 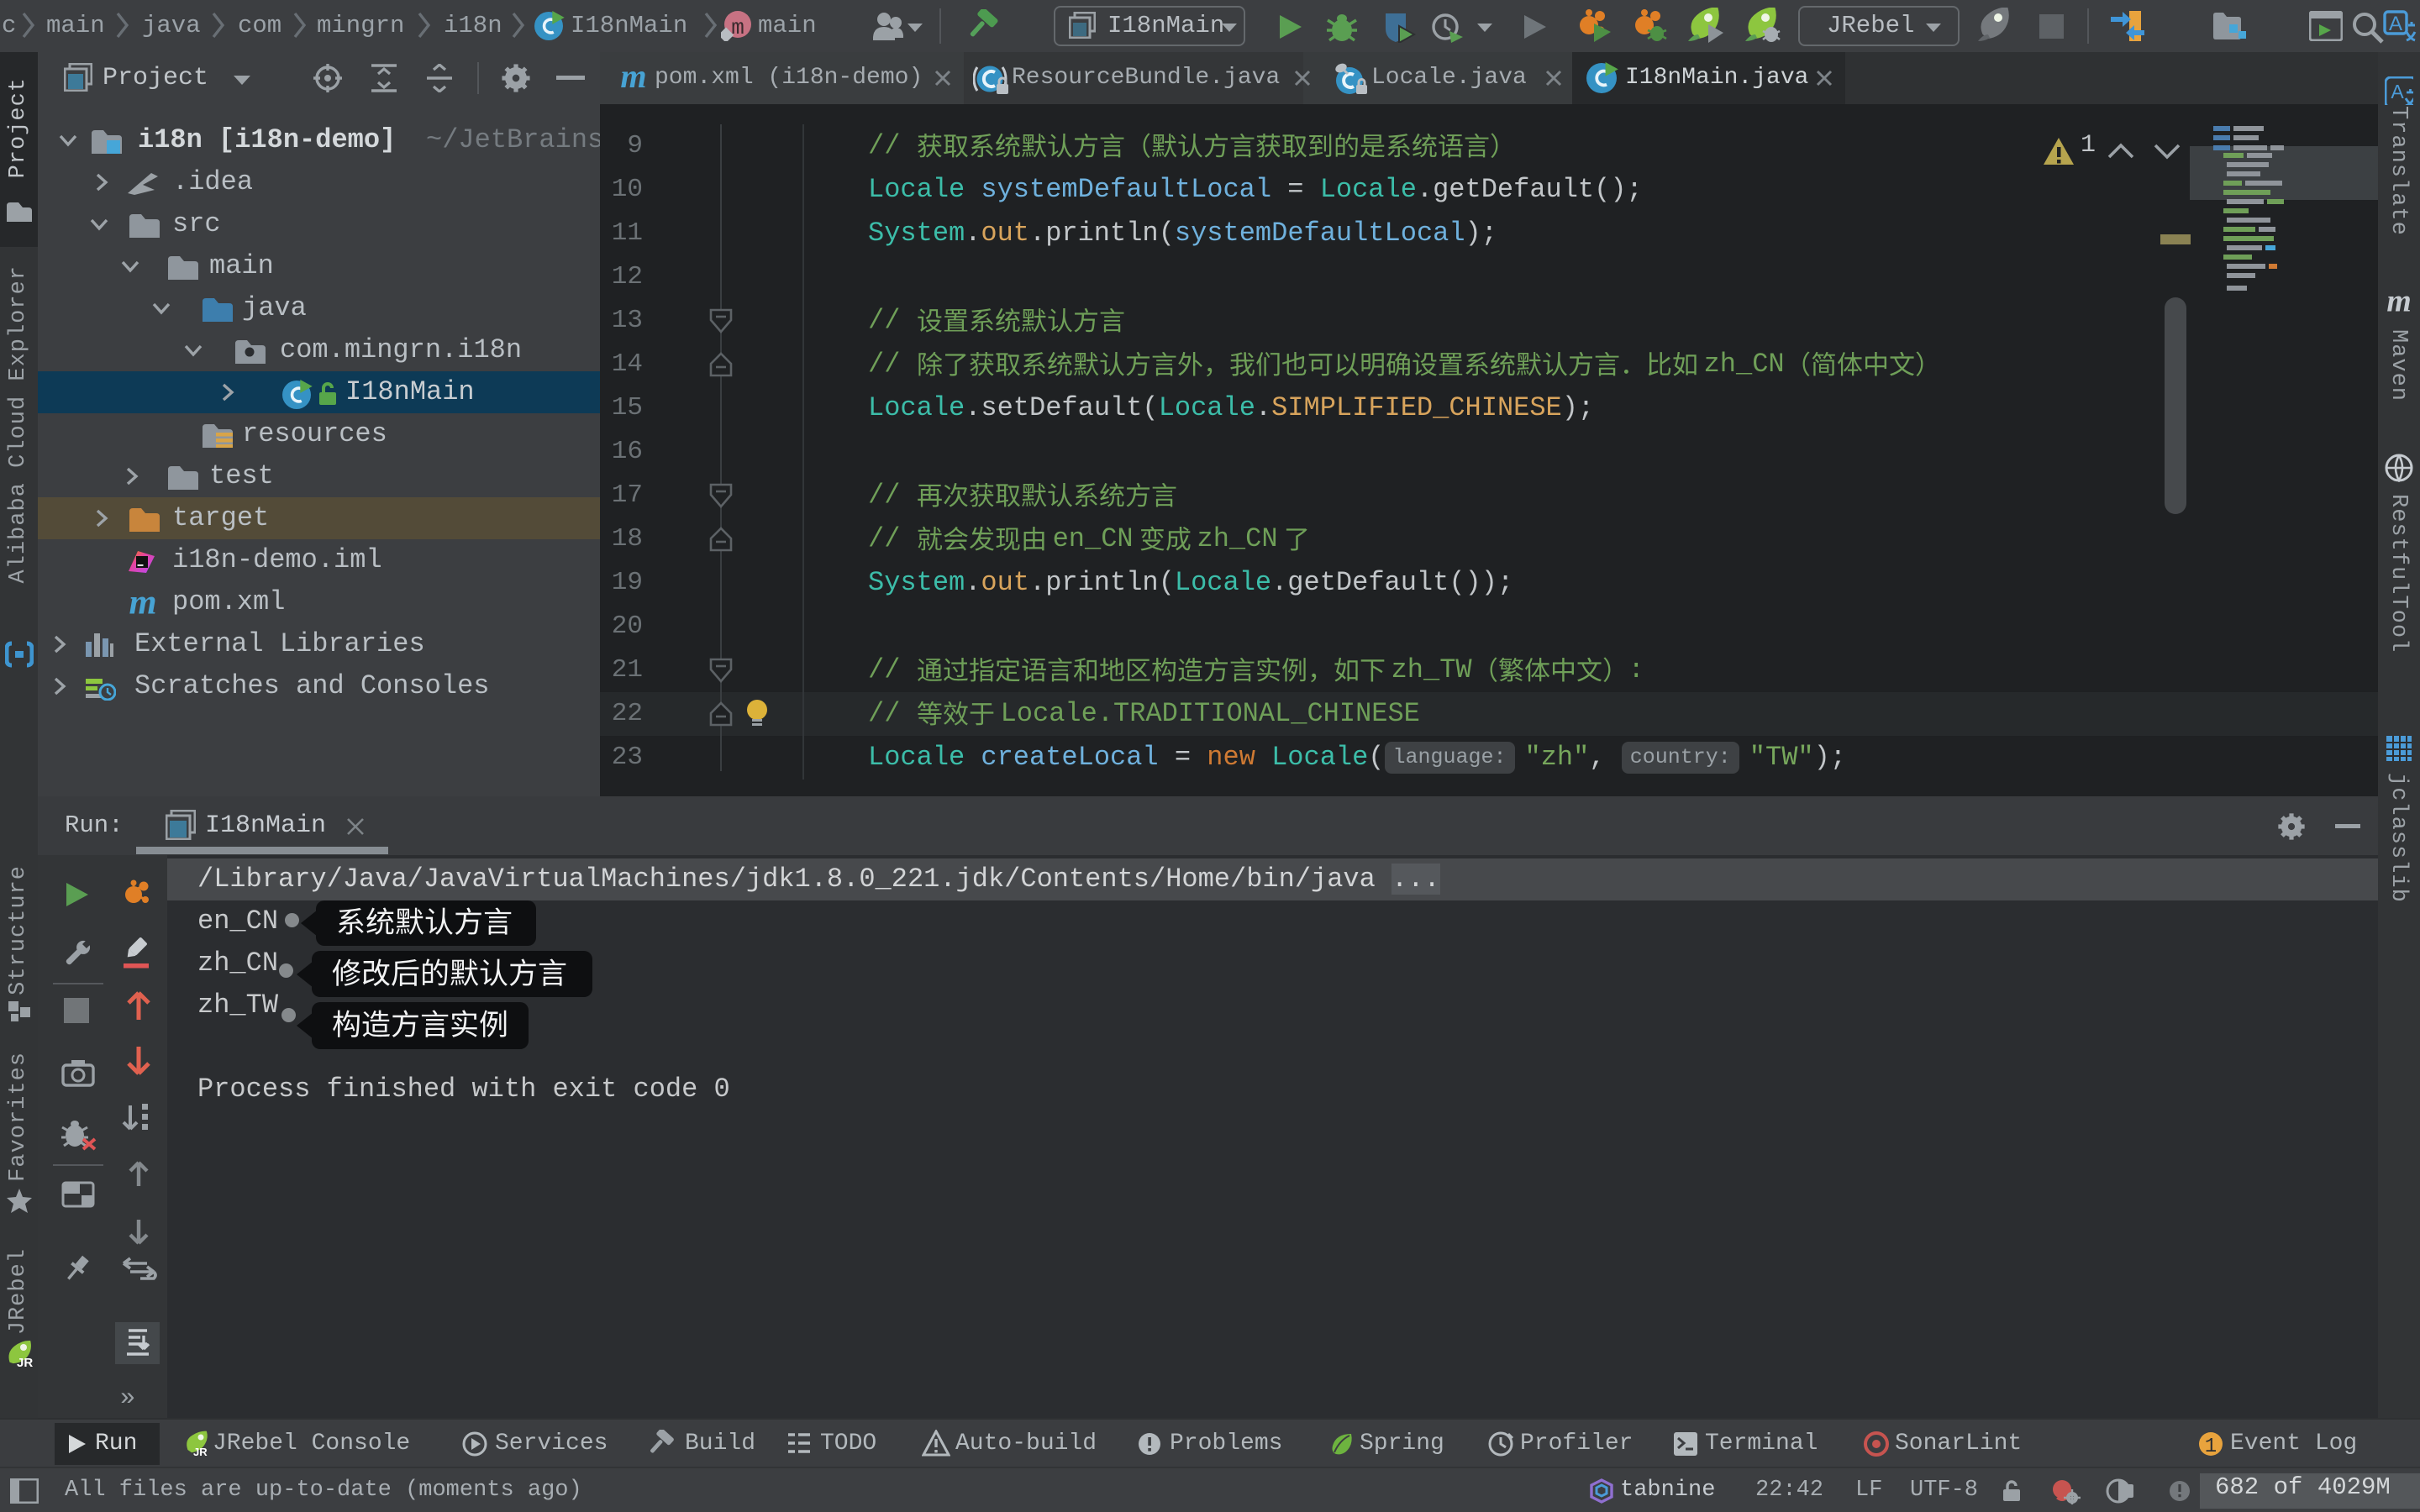 I want to click on svg-text: 1, so click(x=2211, y=1446).